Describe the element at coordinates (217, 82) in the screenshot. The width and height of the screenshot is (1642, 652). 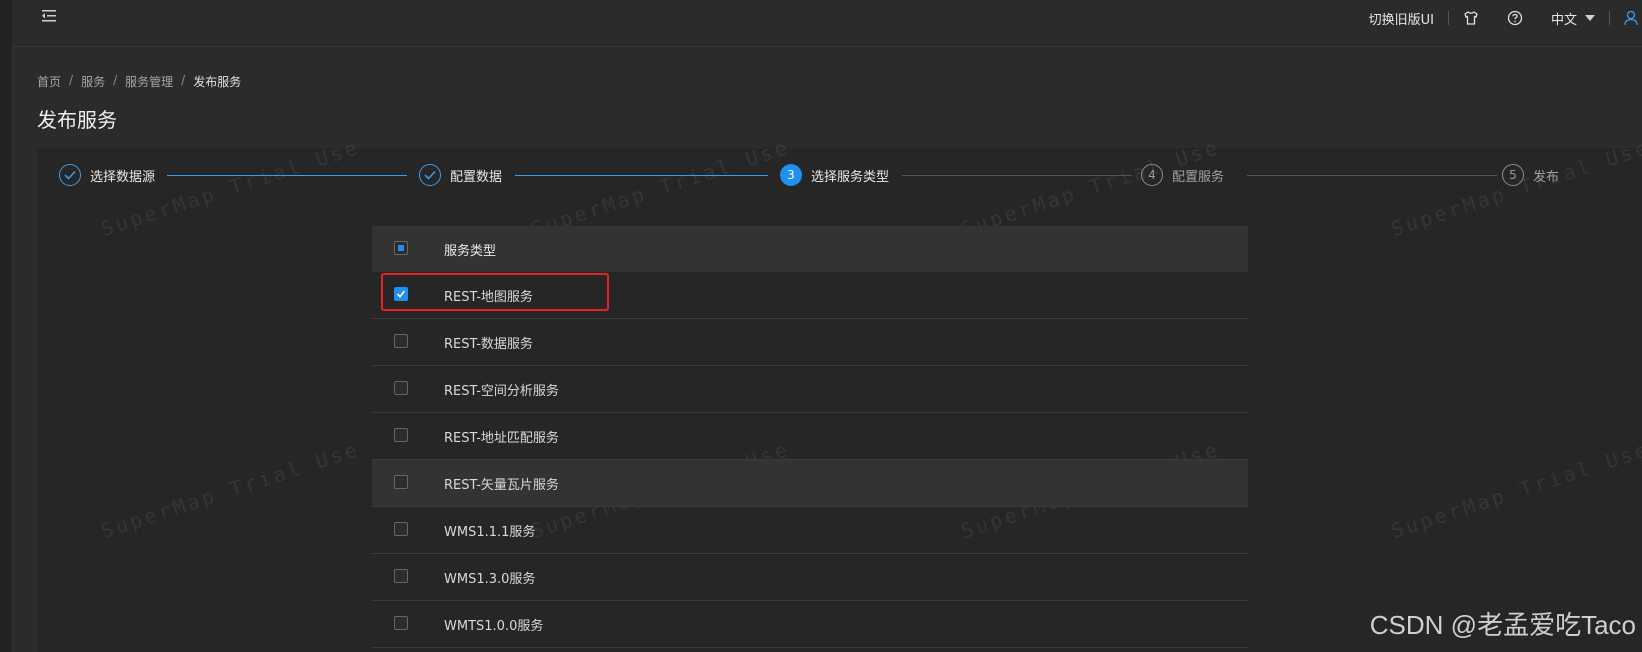
I see `breadcrumb-publish-service: 发布服务` at that location.